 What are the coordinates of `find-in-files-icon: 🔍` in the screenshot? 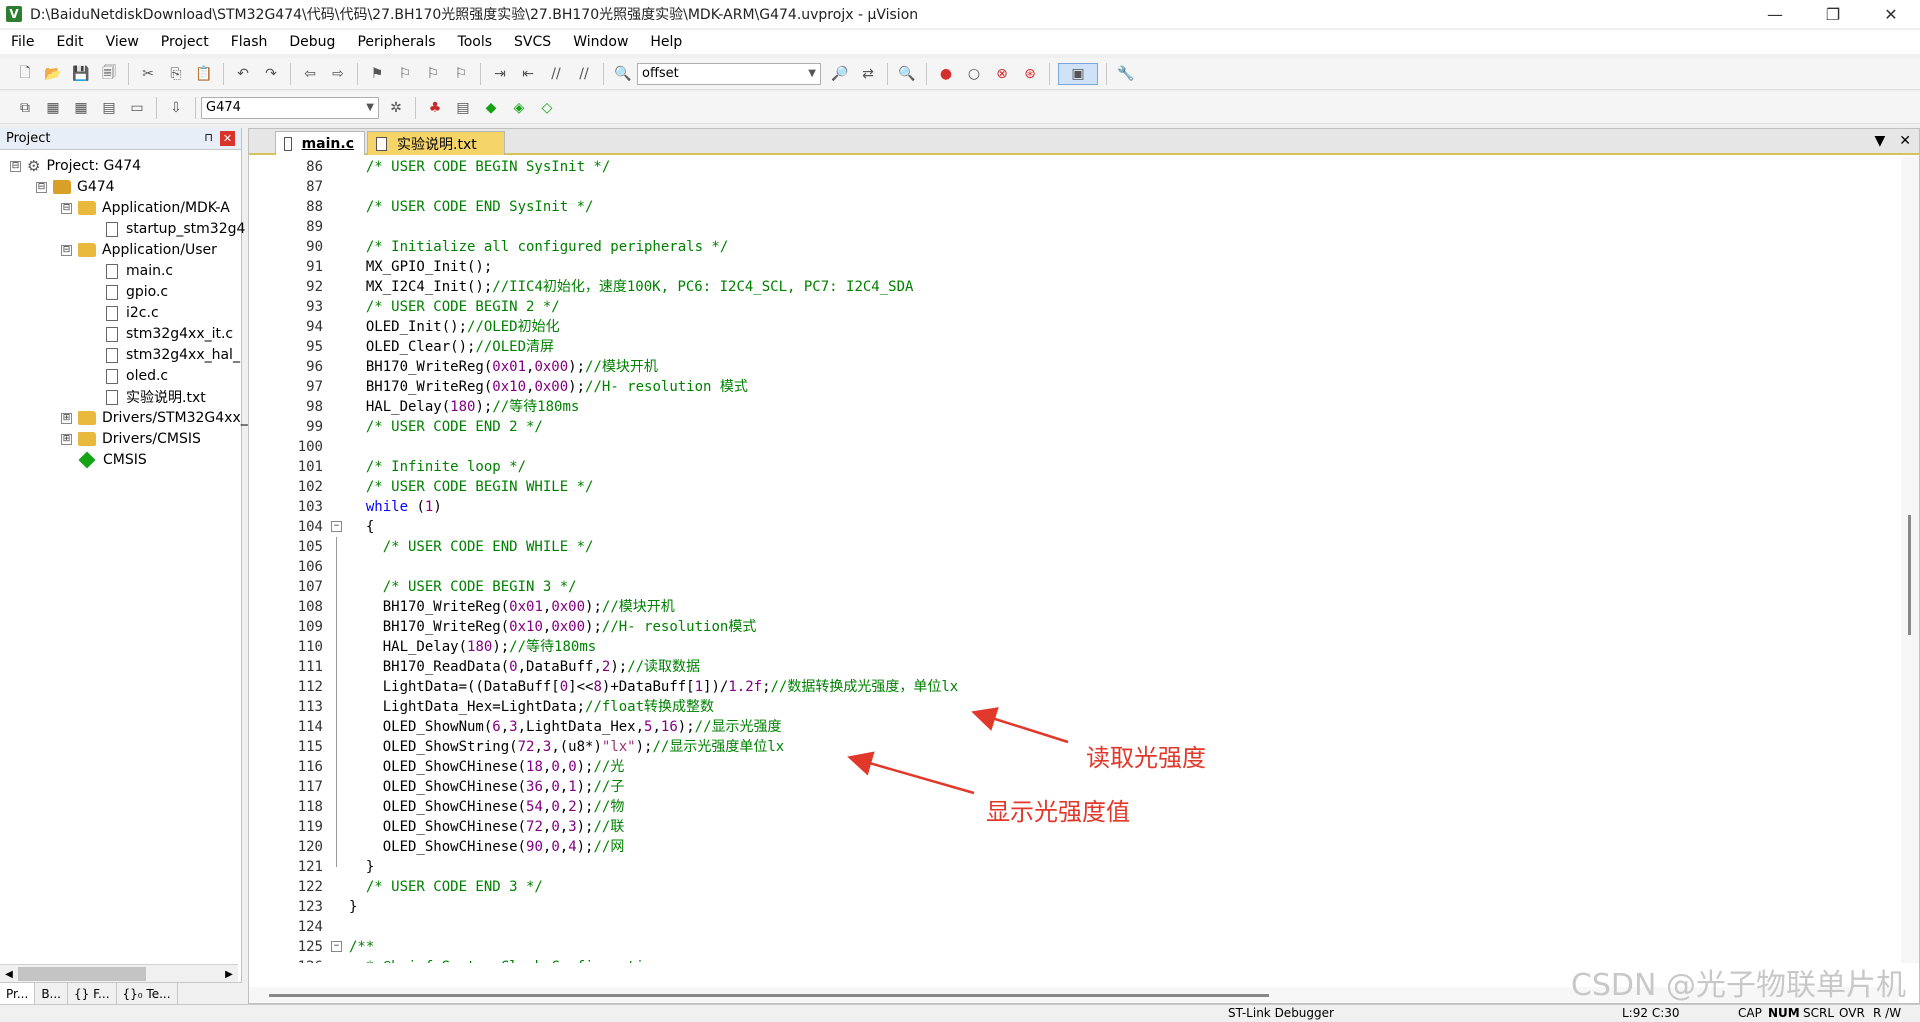 It's located at (623, 74).